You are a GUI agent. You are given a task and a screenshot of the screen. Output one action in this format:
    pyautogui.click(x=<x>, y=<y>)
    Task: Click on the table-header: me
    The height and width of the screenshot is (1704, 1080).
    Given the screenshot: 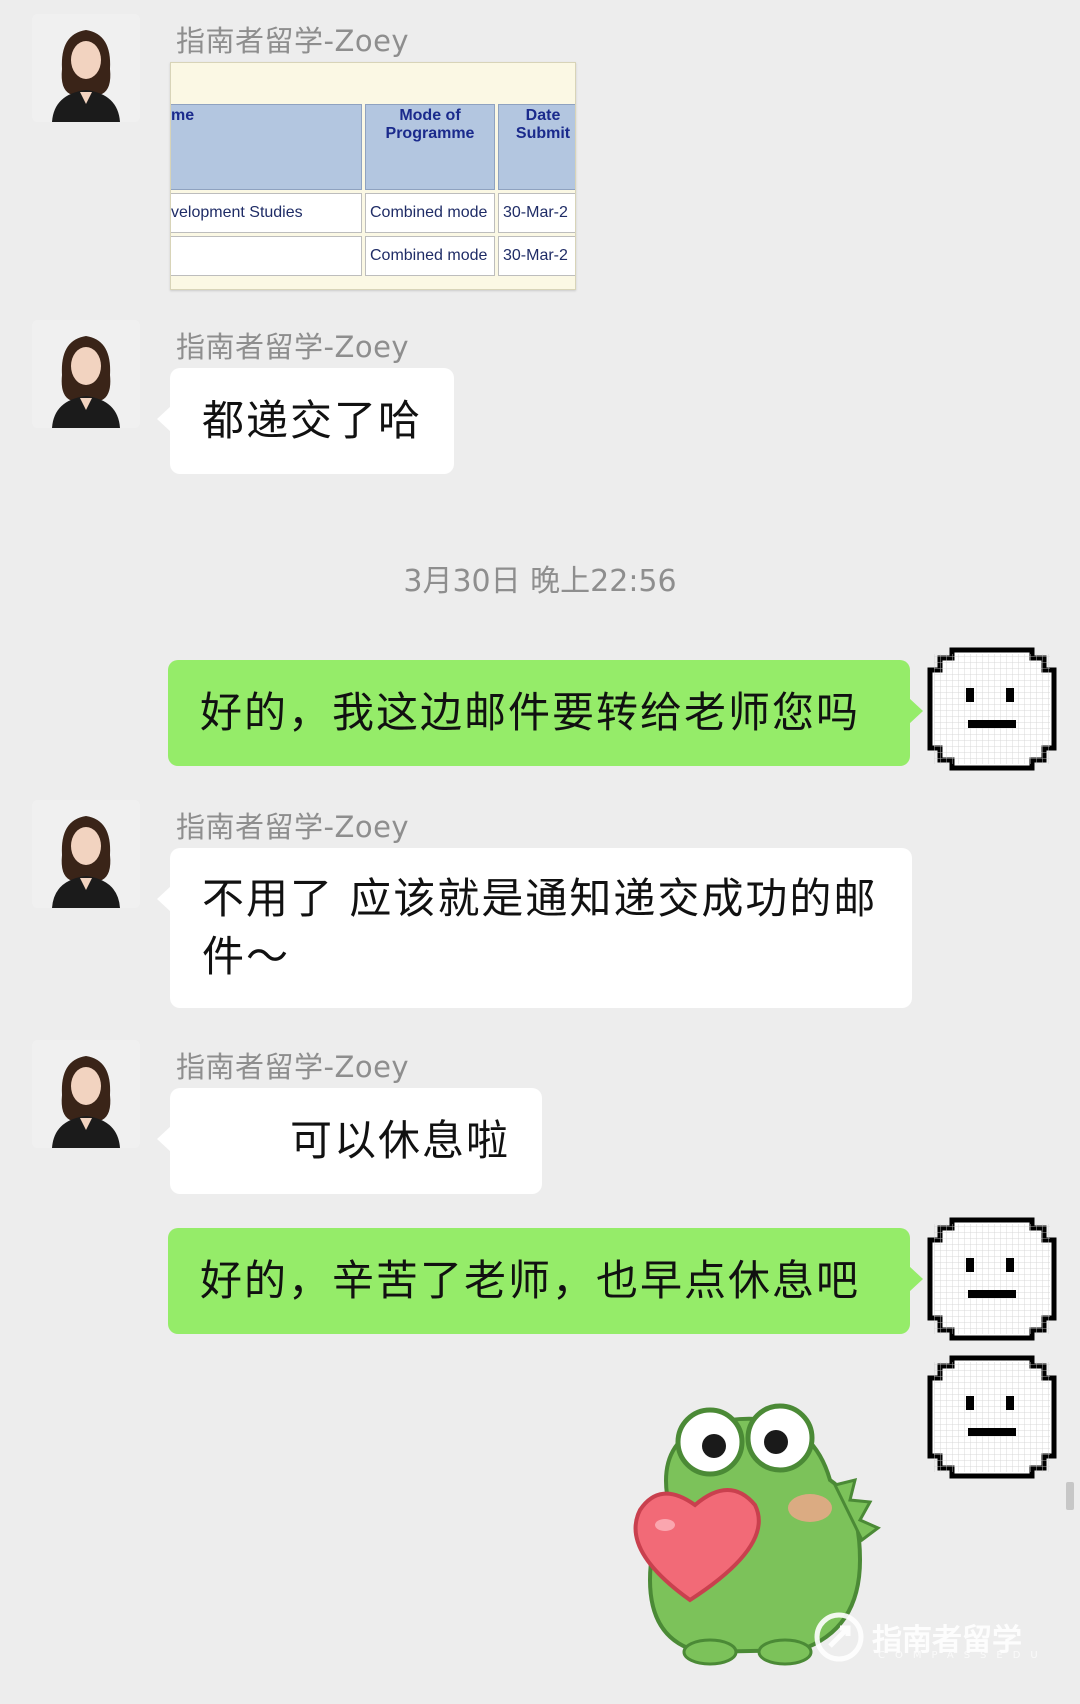 What is the action you would take?
    pyautogui.click(x=266, y=147)
    